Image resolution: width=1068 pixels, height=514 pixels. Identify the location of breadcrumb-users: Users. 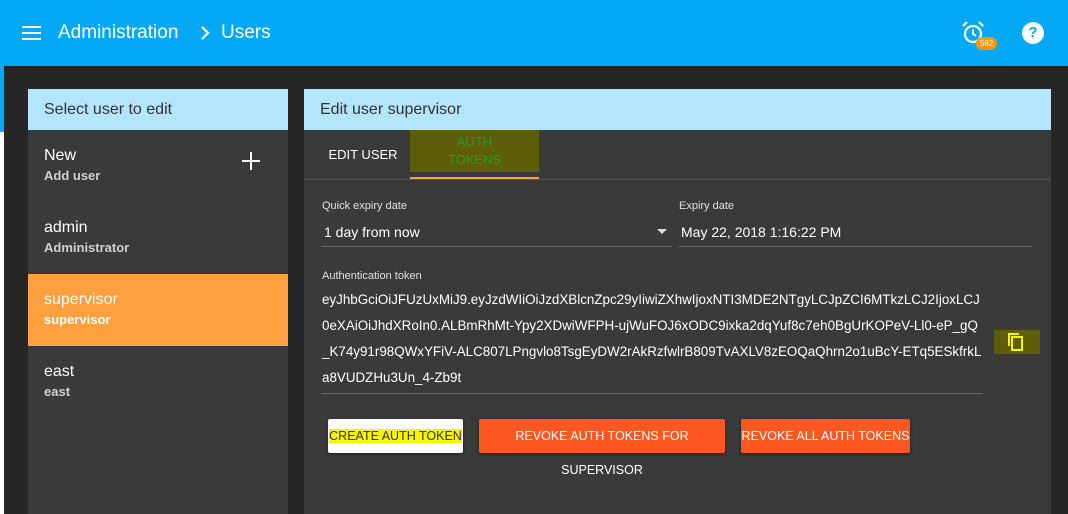
(246, 32).